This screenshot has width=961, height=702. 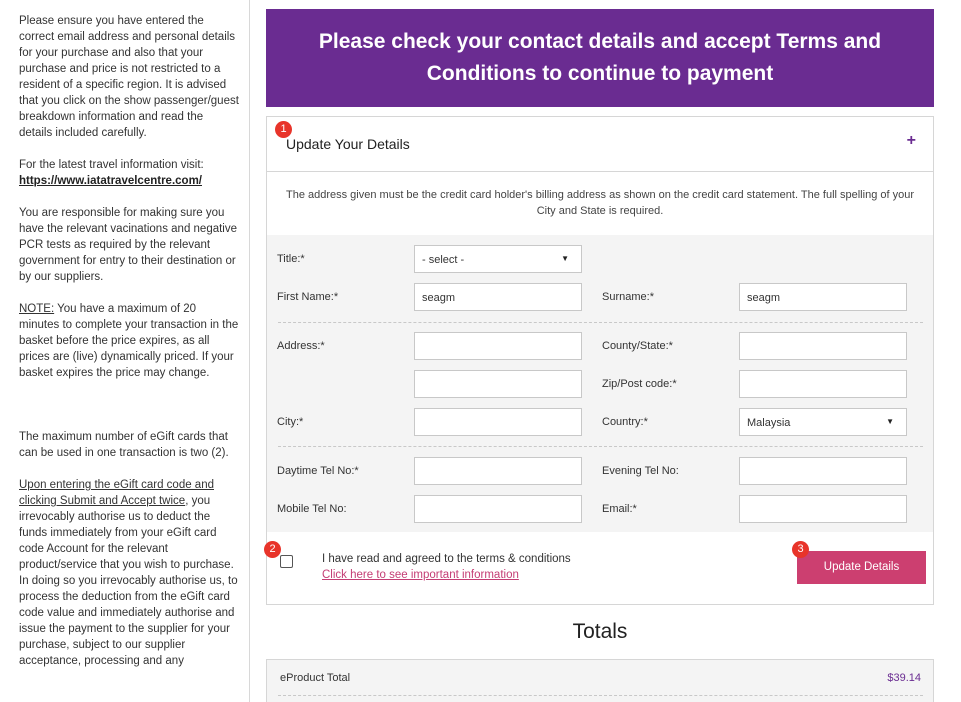 I want to click on panel-title: Update Your Details, so click(x=348, y=144).